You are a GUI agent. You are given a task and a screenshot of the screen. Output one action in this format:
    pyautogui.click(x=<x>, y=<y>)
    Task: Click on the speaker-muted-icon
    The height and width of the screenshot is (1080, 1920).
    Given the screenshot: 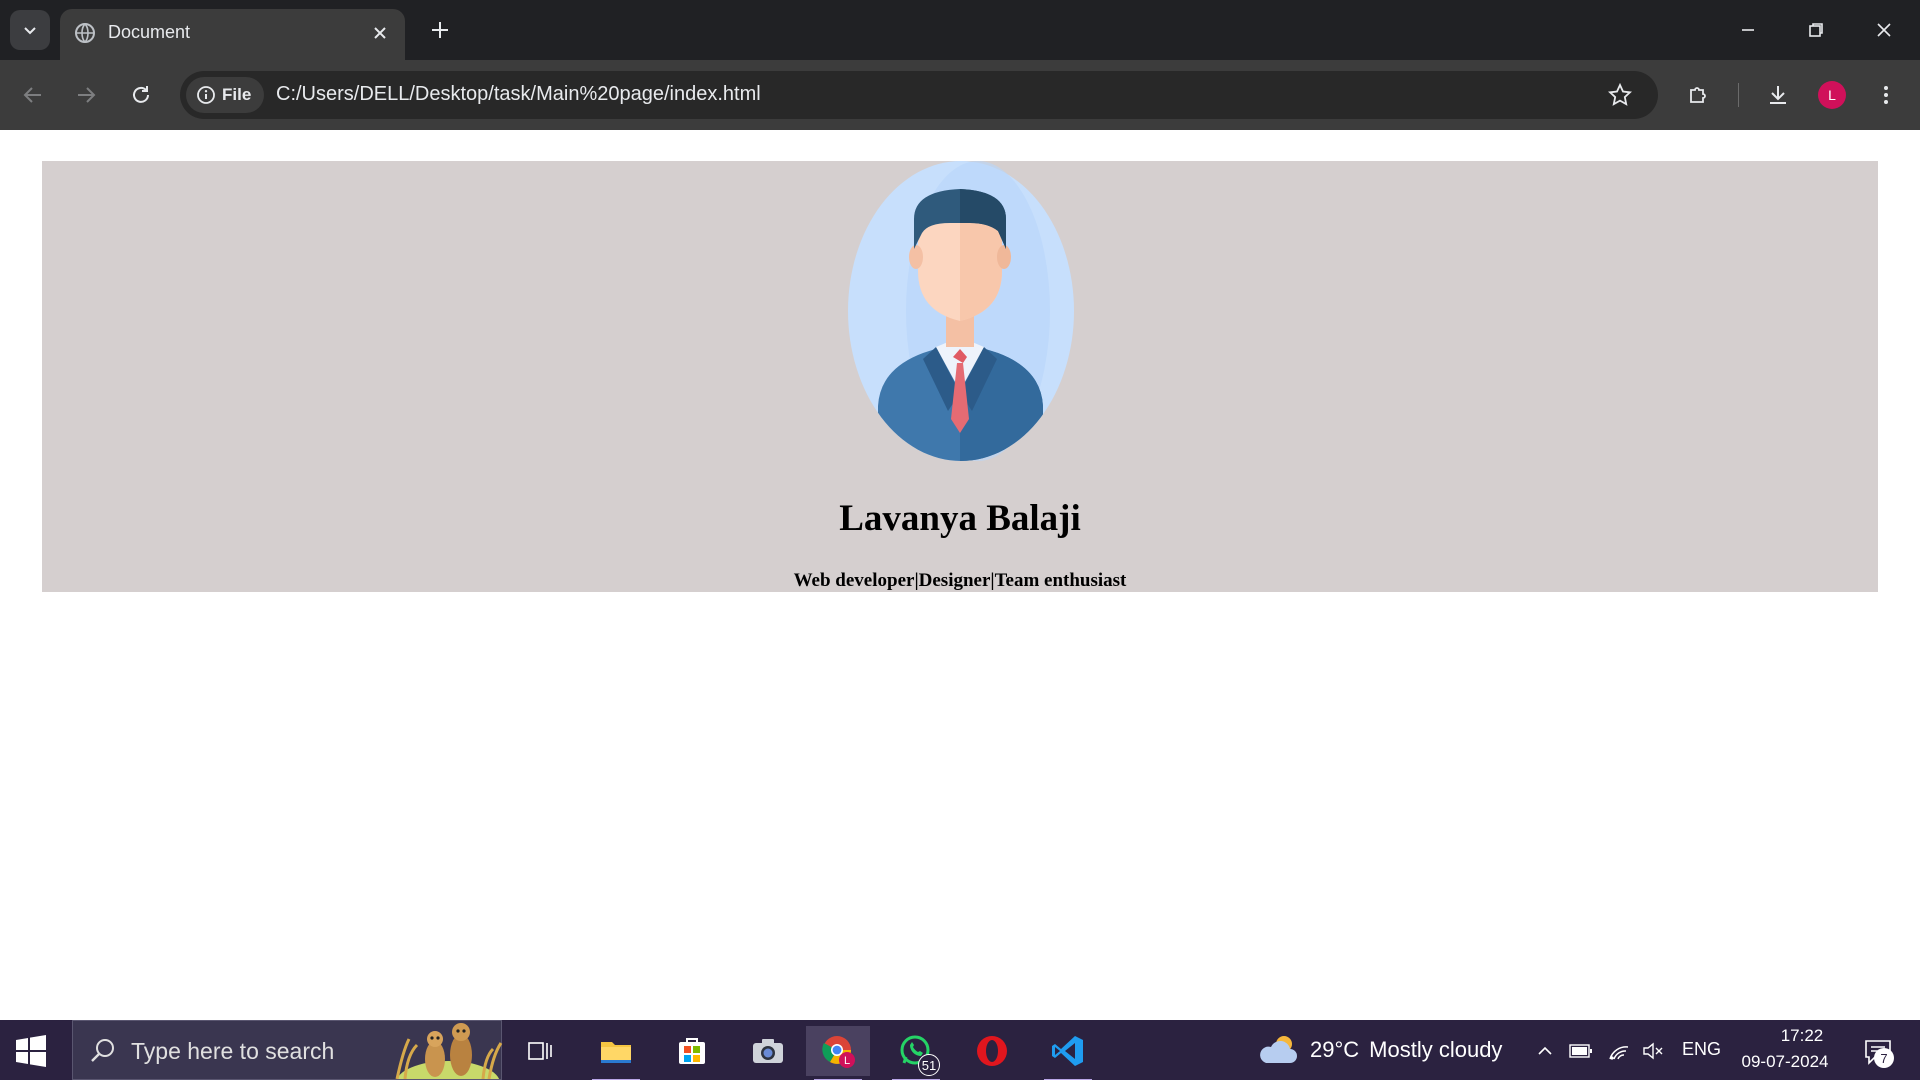 What is the action you would take?
    pyautogui.click(x=1653, y=1051)
    